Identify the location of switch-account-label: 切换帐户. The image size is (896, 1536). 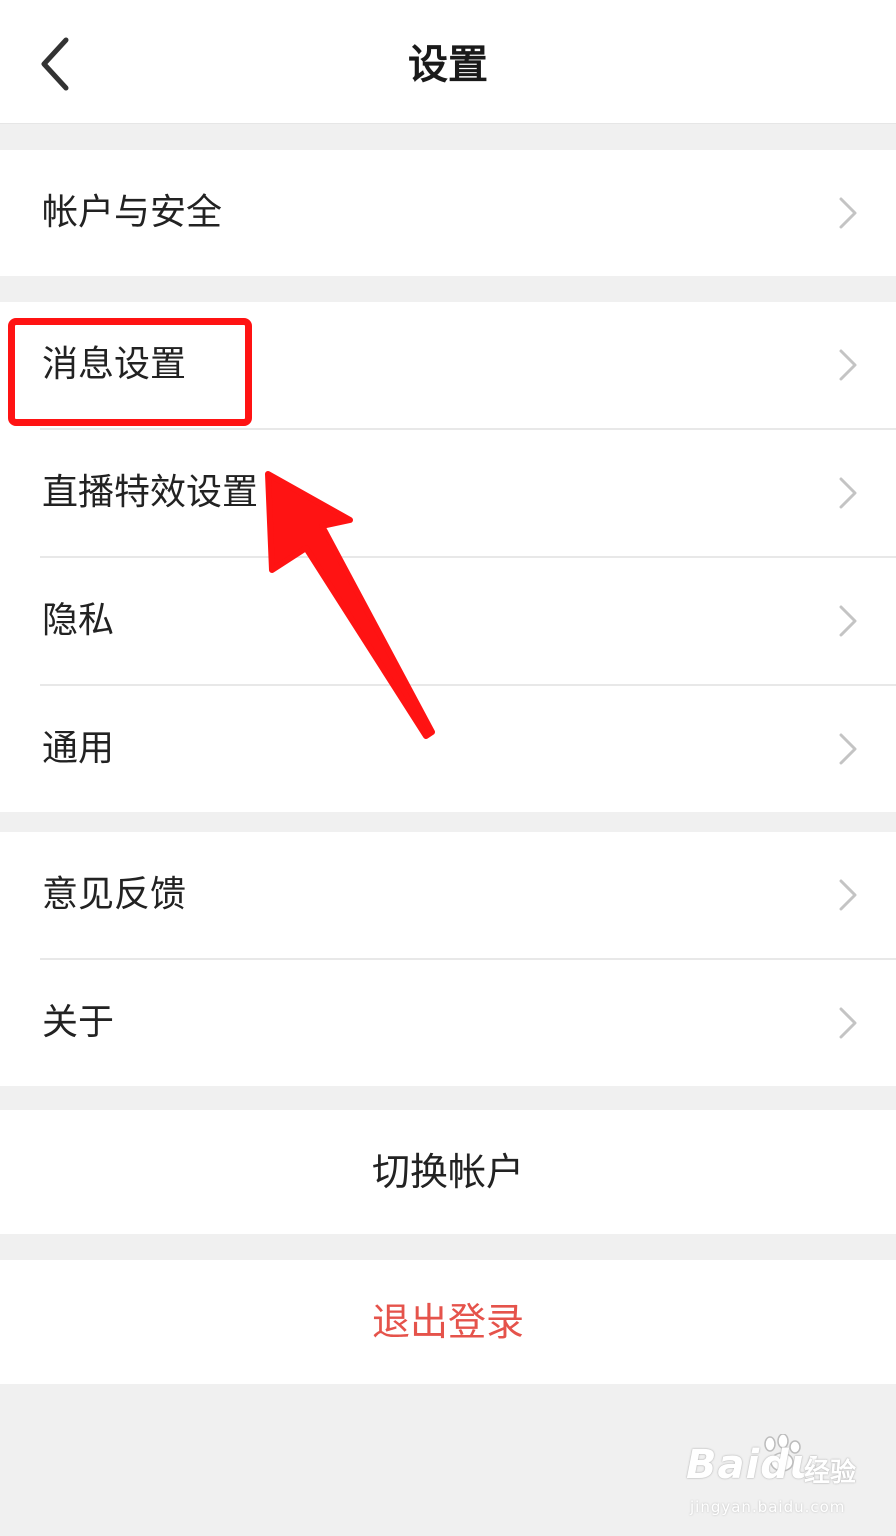
(447, 1172).